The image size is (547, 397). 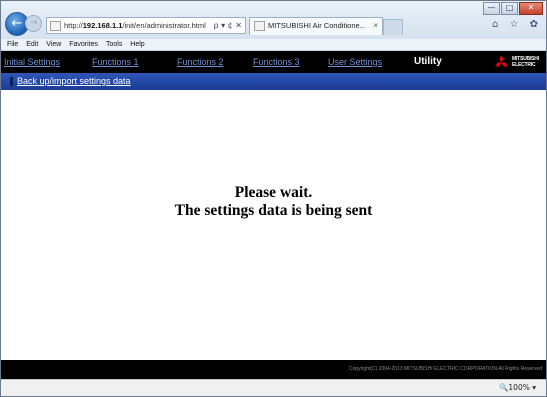 I want to click on address-prefix: http://, so click(x=73, y=25).